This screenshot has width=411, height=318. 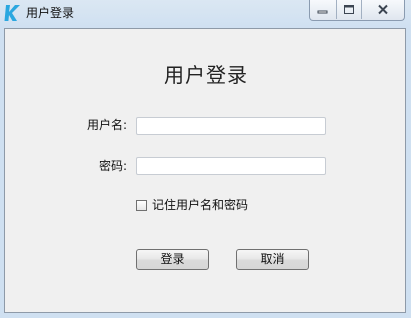 I want to click on window-title: 用户登录, so click(x=50, y=13).